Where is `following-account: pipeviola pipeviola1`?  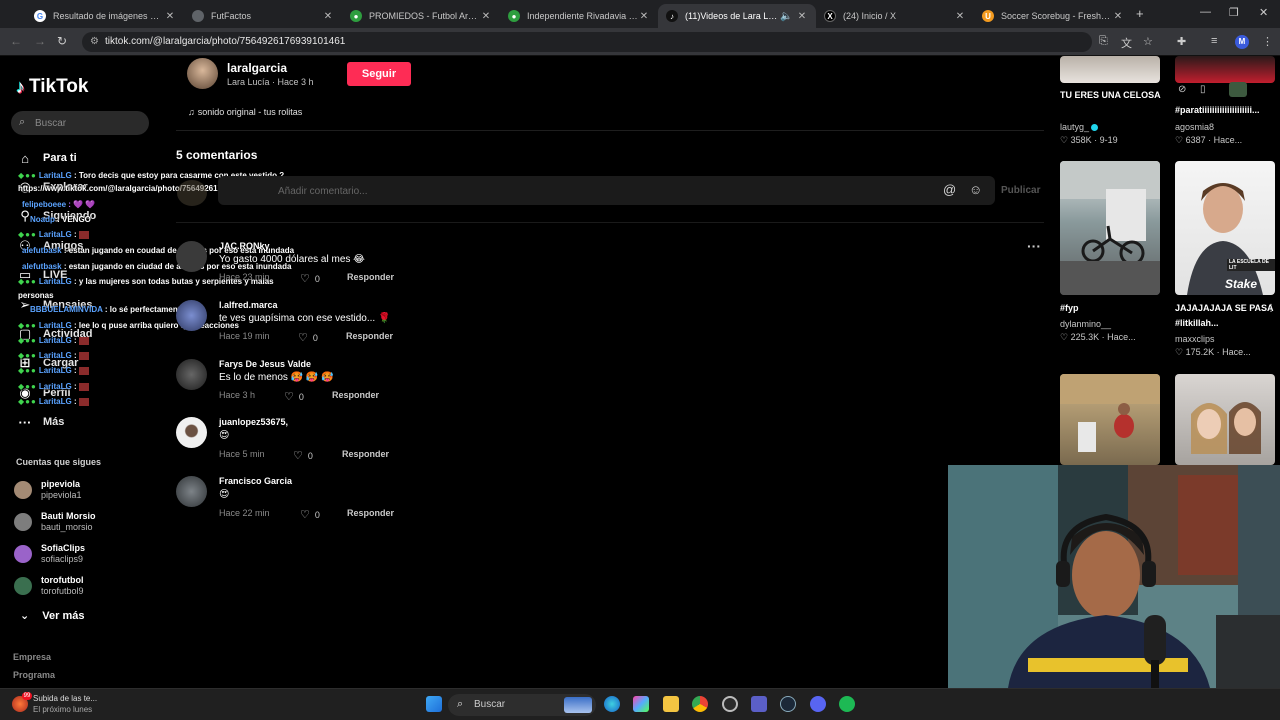 following-account: pipeviola pipeviola1 is located at coordinates (48, 490).